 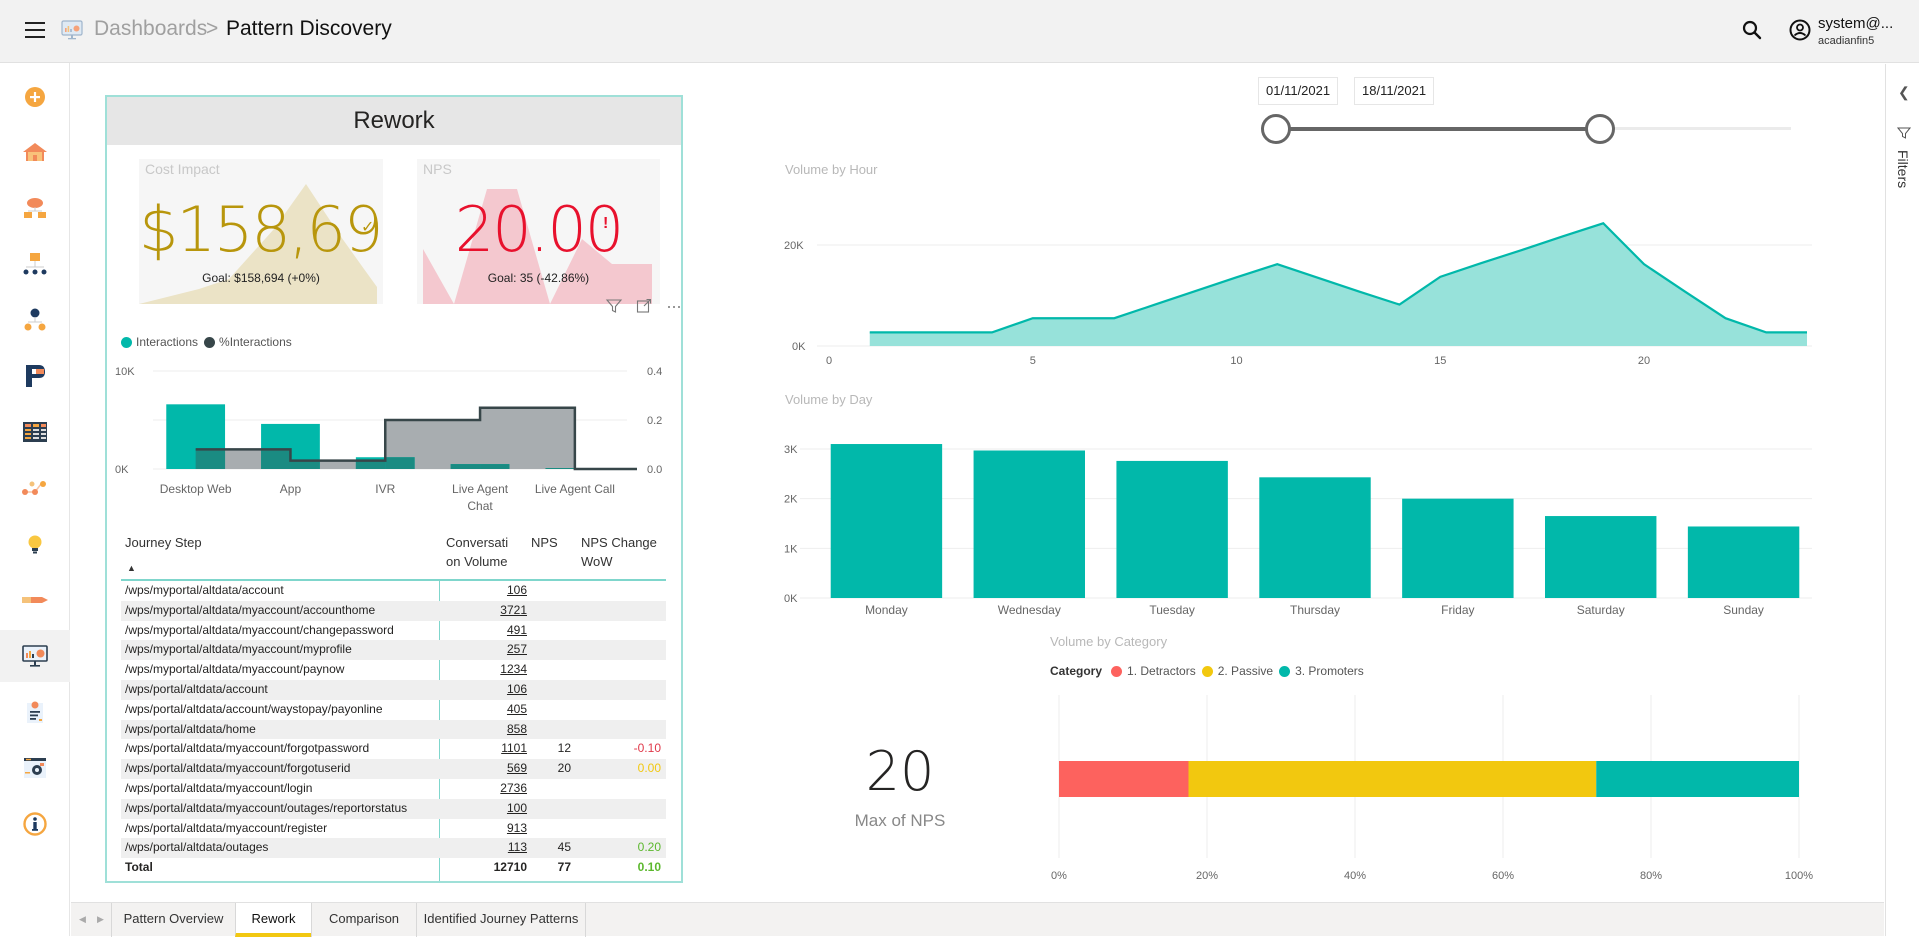 What do you see at coordinates (131, 568) in the screenshot?
I see `sort-ascending-icon: ▲` at bounding box center [131, 568].